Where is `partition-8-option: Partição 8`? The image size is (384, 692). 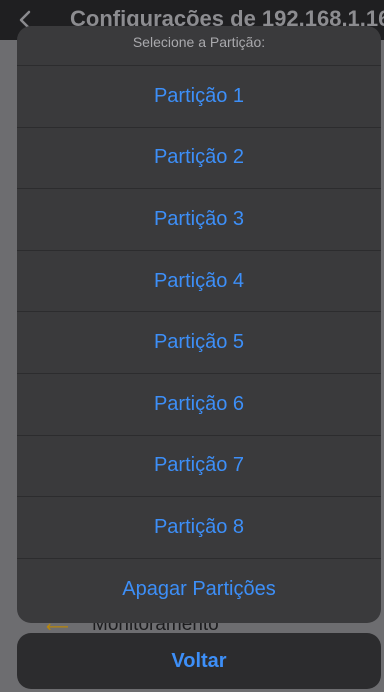
partition-8-option: Partição 8 is located at coordinates (199, 528).